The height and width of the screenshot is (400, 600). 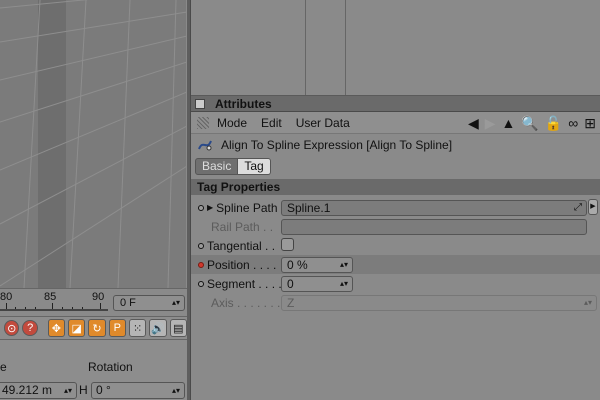 What do you see at coordinates (137, 328) in the screenshot?
I see `point-level-icon: ⁙` at bounding box center [137, 328].